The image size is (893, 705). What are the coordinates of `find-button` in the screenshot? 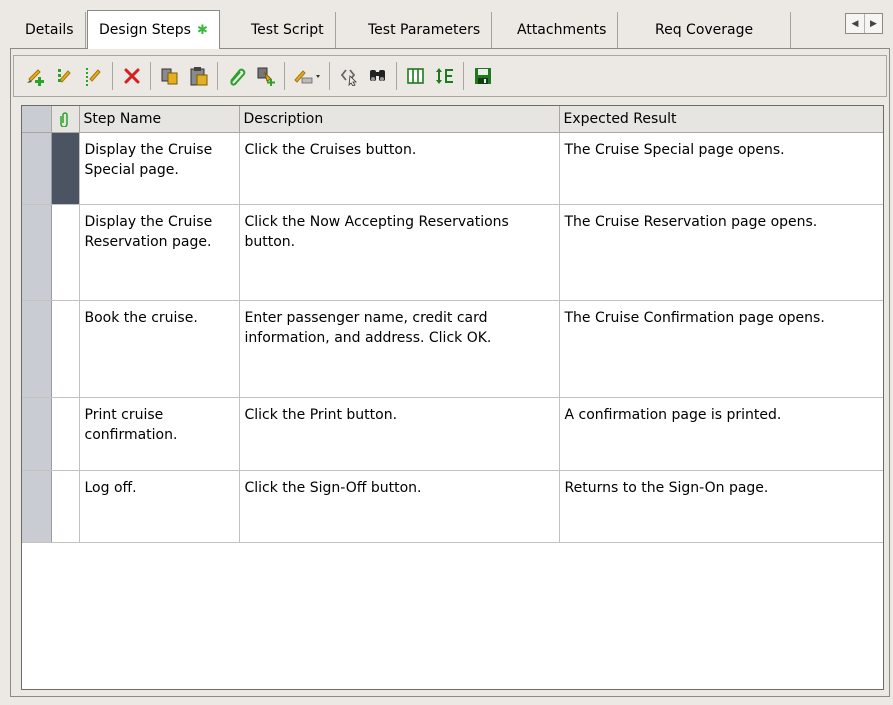 It's located at (377, 76).